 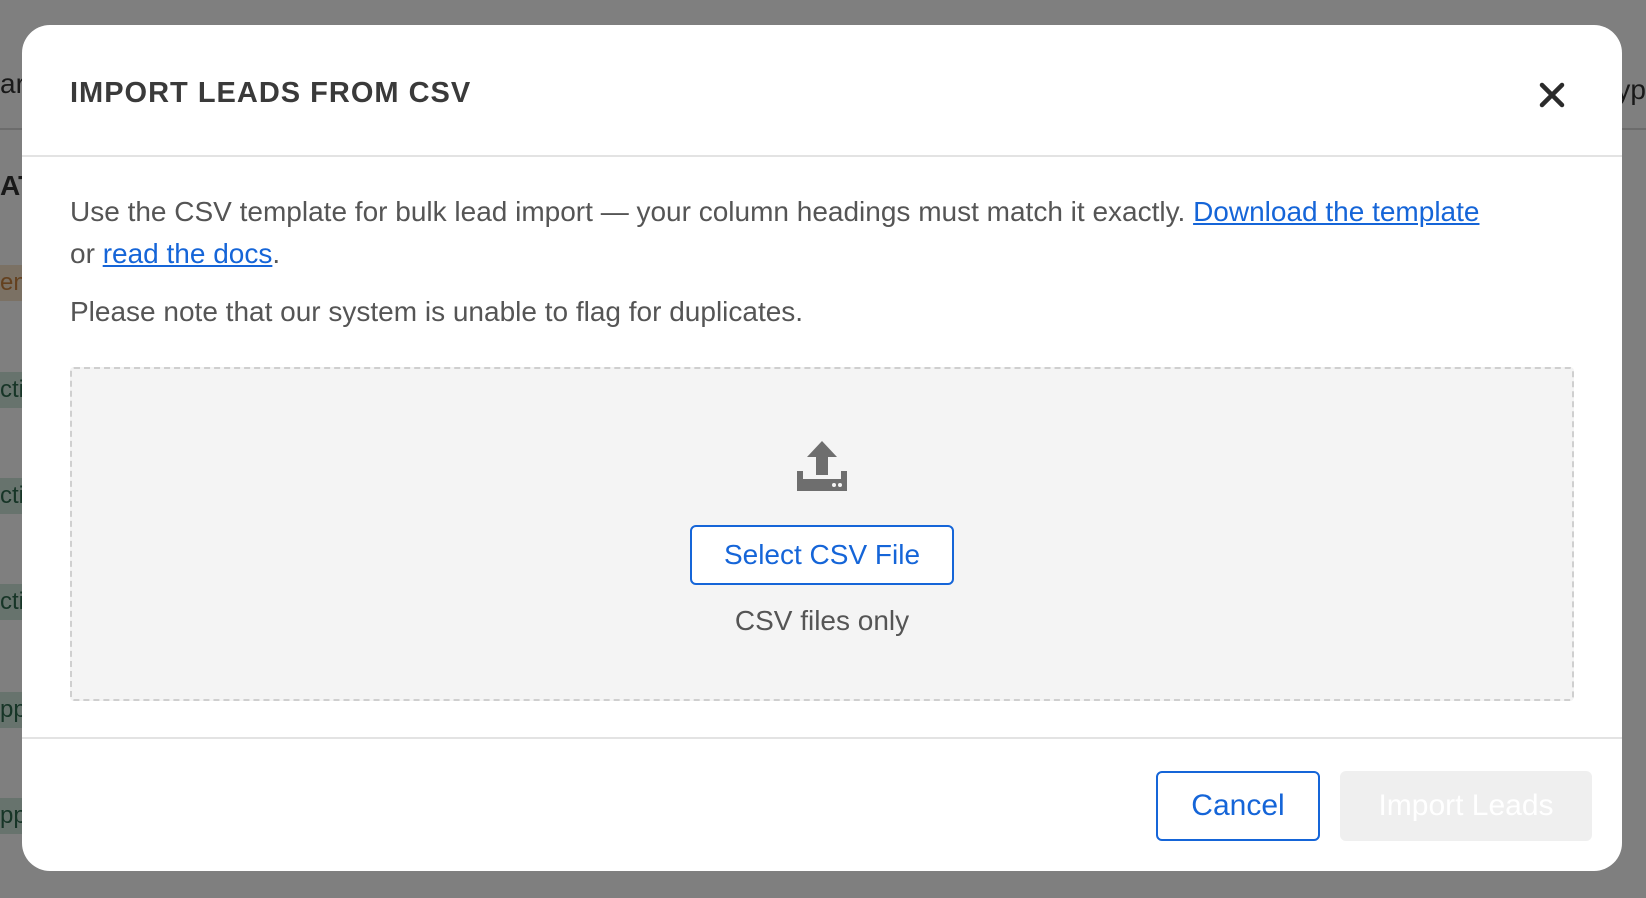 I want to click on upload-icon, so click(x=822, y=466).